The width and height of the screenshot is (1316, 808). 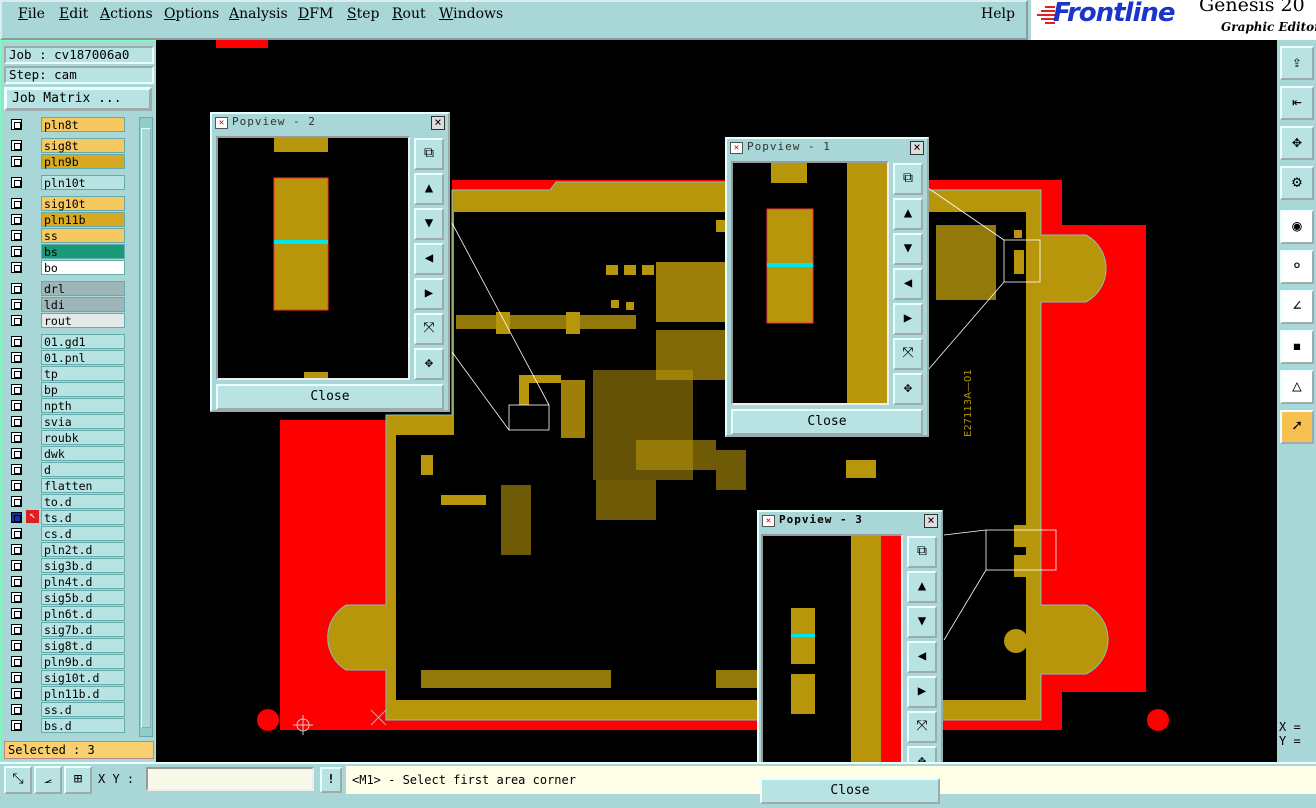 What do you see at coordinates (1297, 347) in the screenshot?
I see `layer-feature-icon: ▪` at bounding box center [1297, 347].